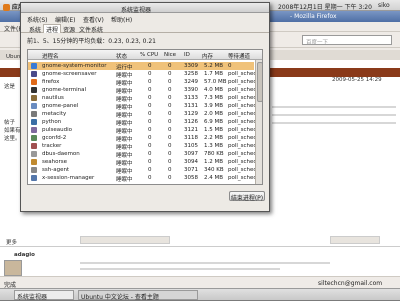 The image size is (400, 301). What do you see at coordinates (191, 177) in the screenshot?
I see `process-id: 3058` at bounding box center [191, 177].